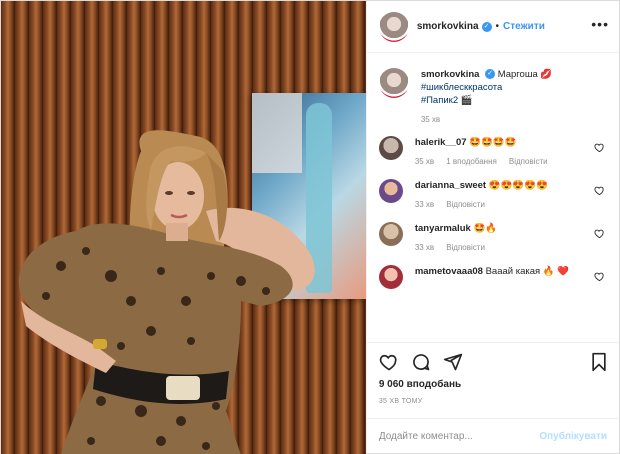  What do you see at coordinates (448, 26) in the screenshot?
I see `header-username: smorkovkina` at bounding box center [448, 26].